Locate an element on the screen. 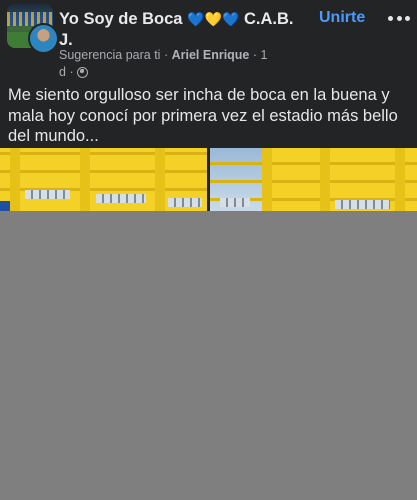 The image size is (417, 500). author-name: Ariel Enrique is located at coordinates (211, 55).